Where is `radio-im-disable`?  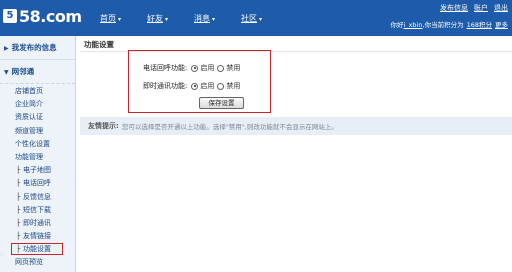 radio-im-disable is located at coordinates (221, 86).